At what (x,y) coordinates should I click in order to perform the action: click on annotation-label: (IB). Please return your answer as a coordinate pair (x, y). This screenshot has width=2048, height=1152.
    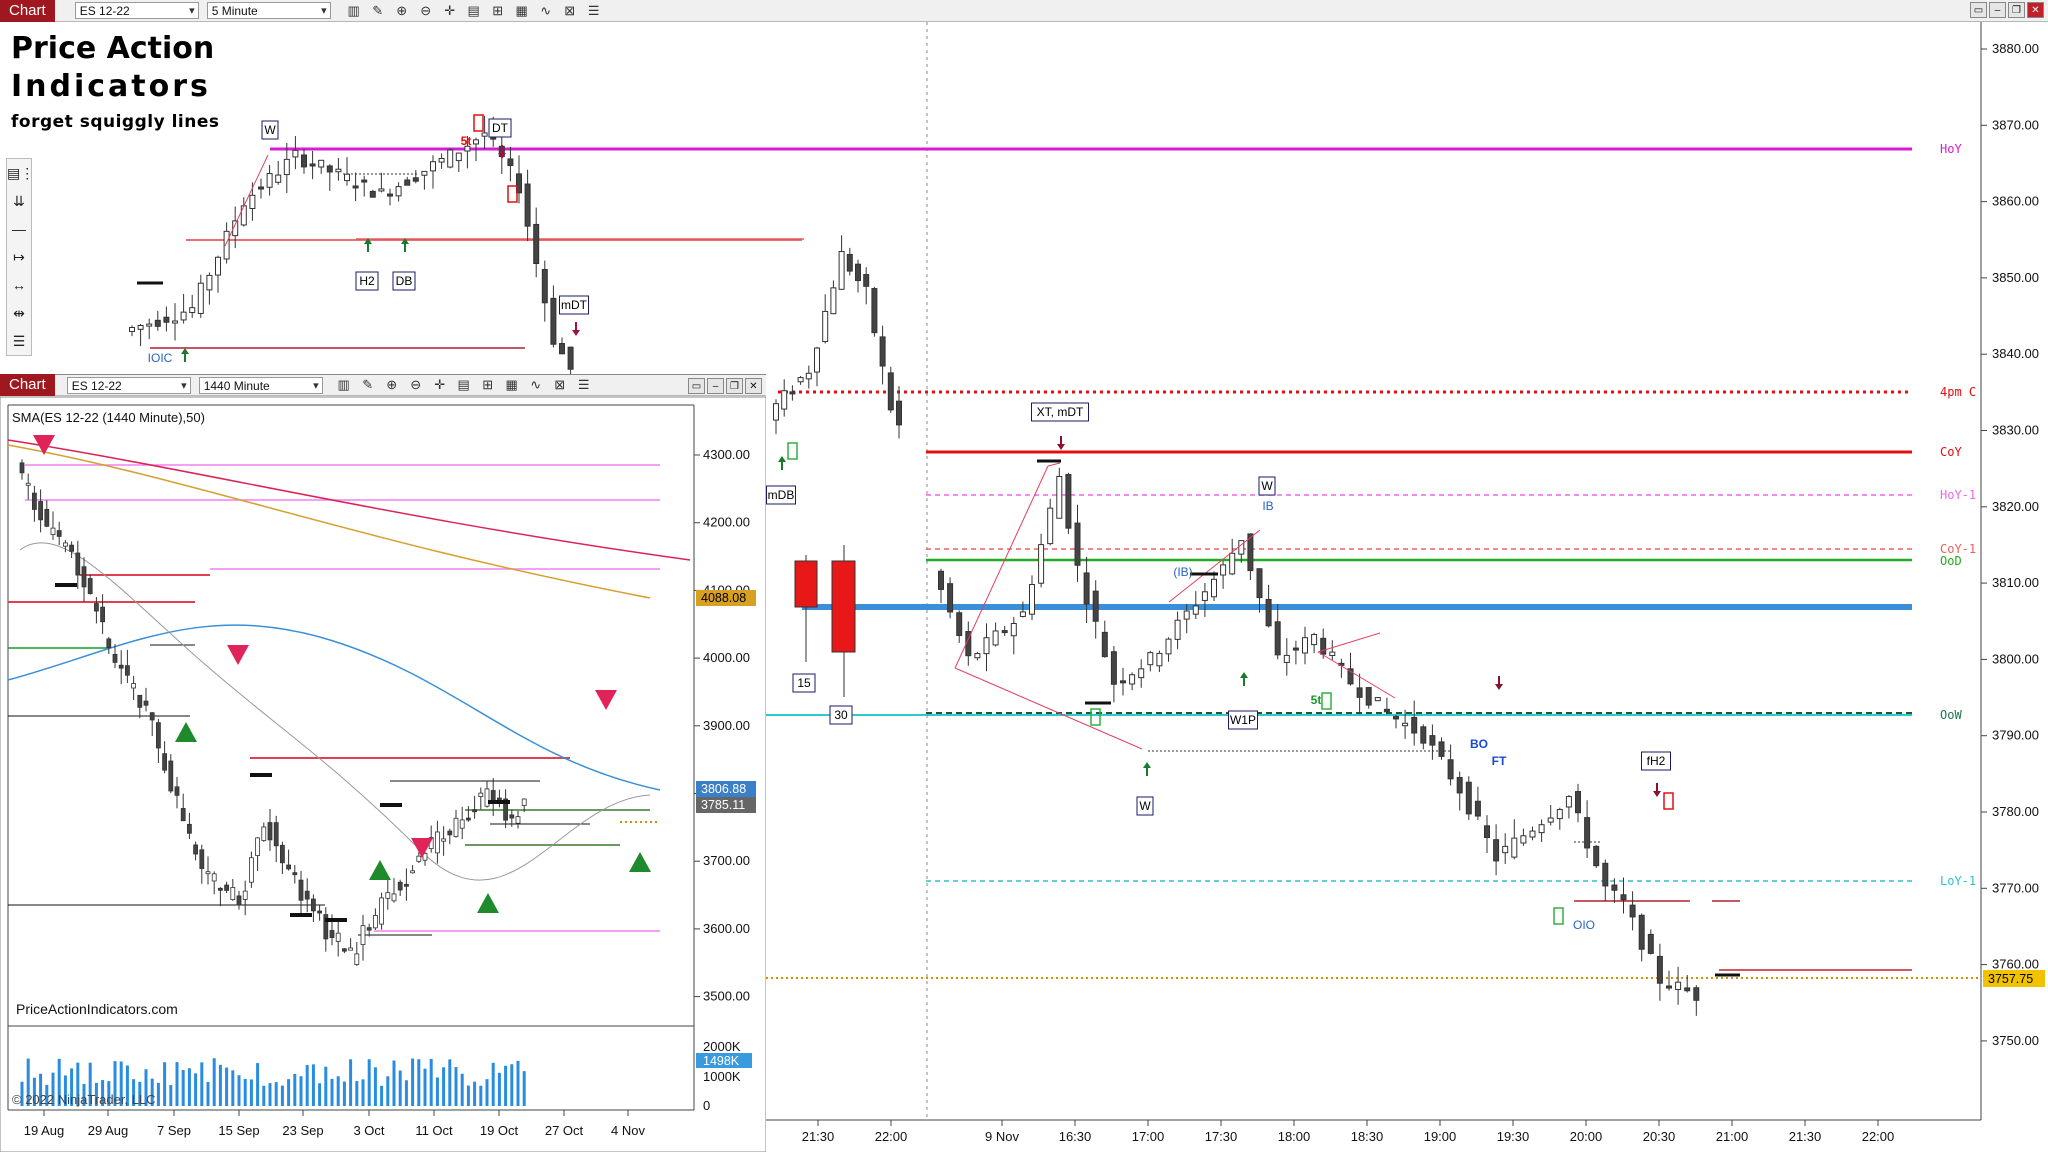
    Looking at the image, I should click on (1182, 572).